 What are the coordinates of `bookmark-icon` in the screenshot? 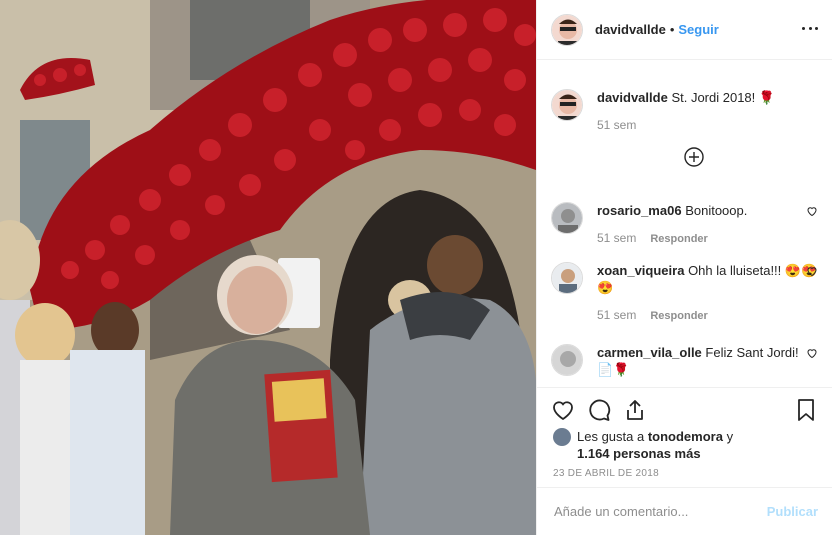 It's located at (806, 410).